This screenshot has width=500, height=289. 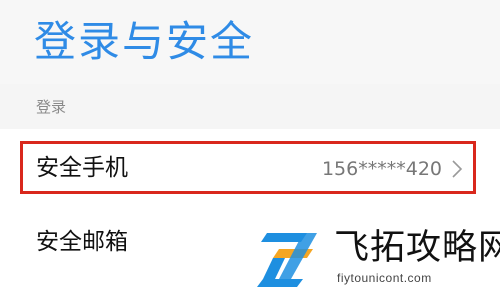 I want to click on watermark: 飞拓攻略网 fiytounicont.com, so click(x=372, y=256).